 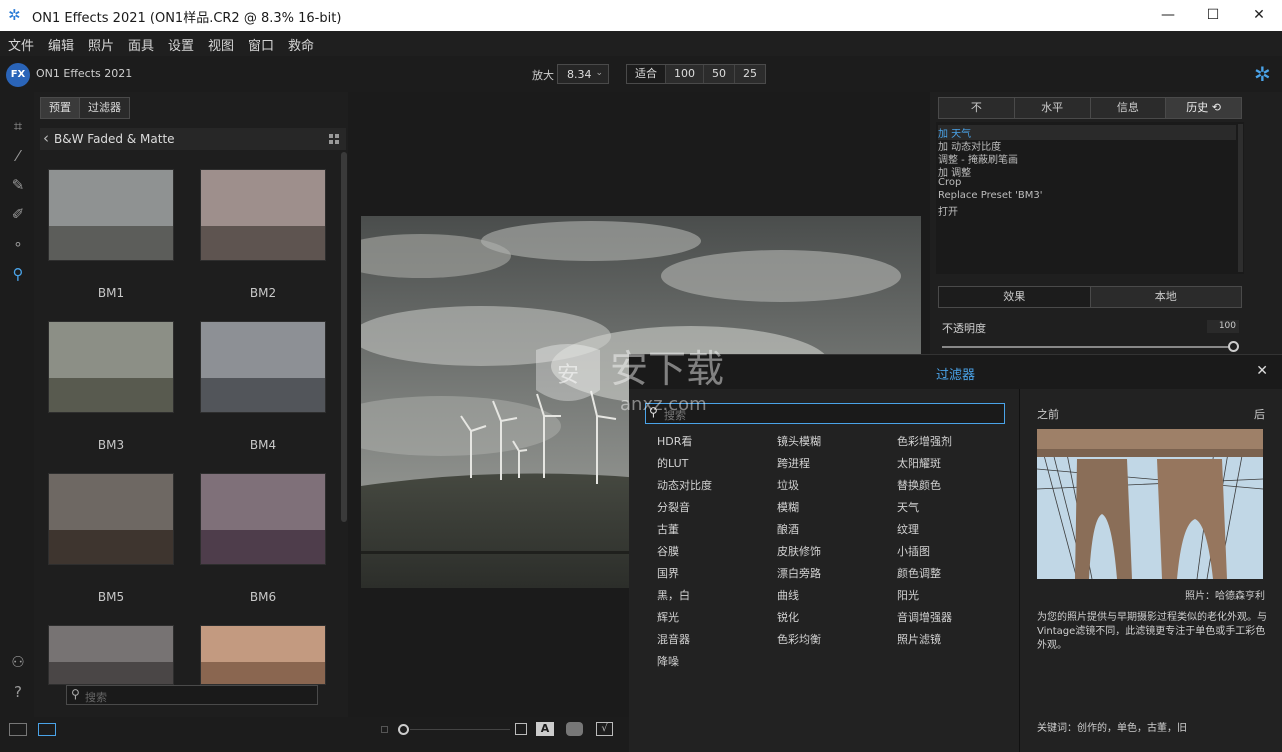 I want to click on tab-none: 不, so click(x=977, y=108).